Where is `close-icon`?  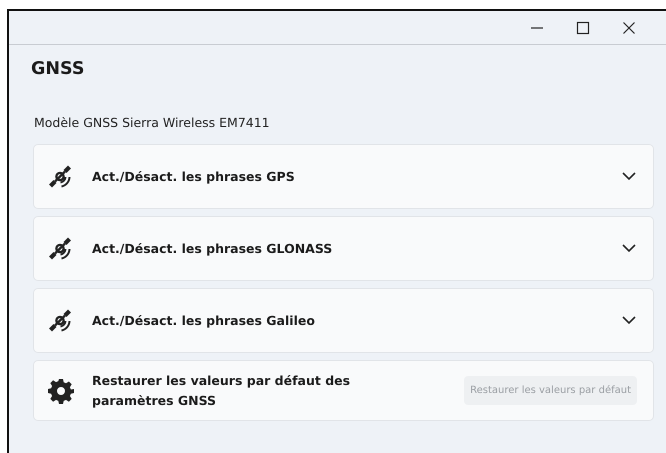 close-icon is located at coordinates (629, 27).